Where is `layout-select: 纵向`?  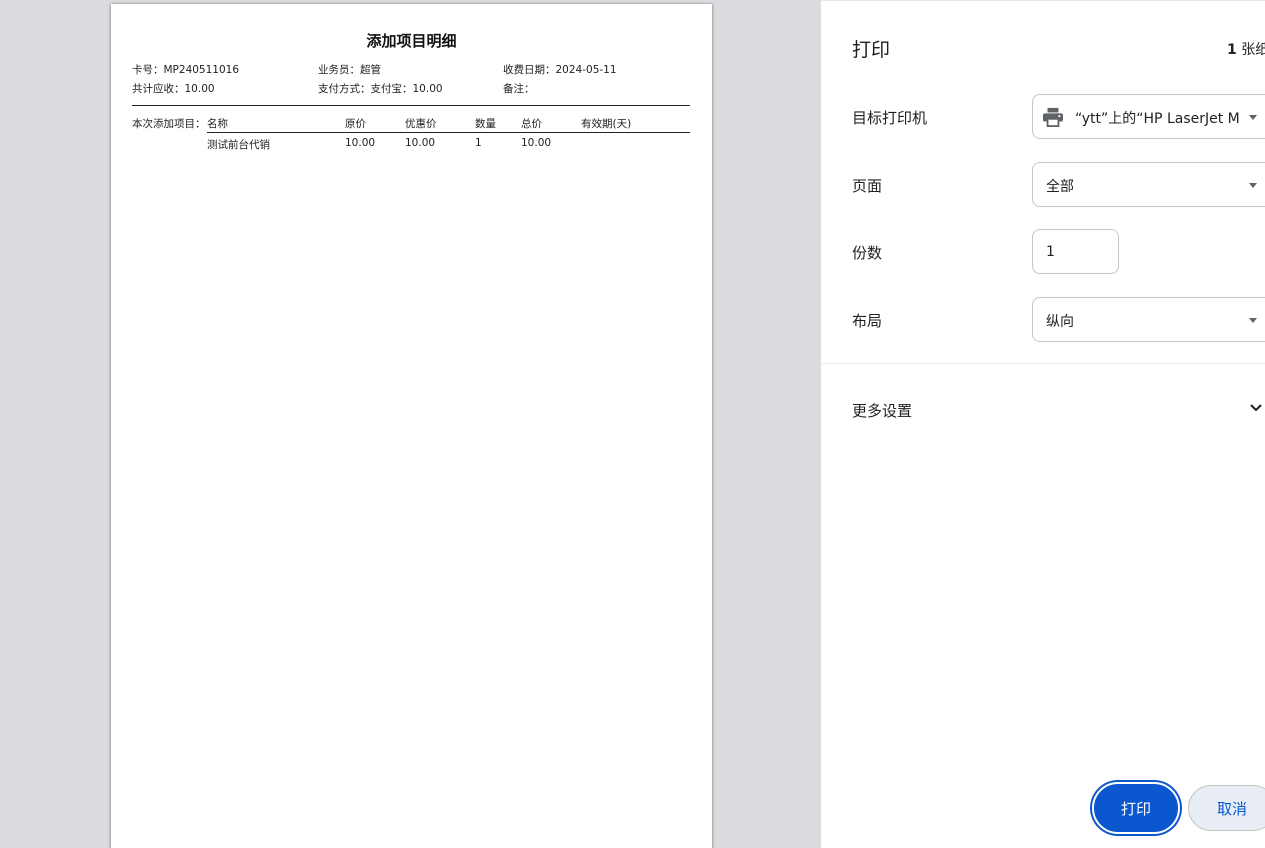 layout-select: 纵向 is located at coordinates (1148, 319).